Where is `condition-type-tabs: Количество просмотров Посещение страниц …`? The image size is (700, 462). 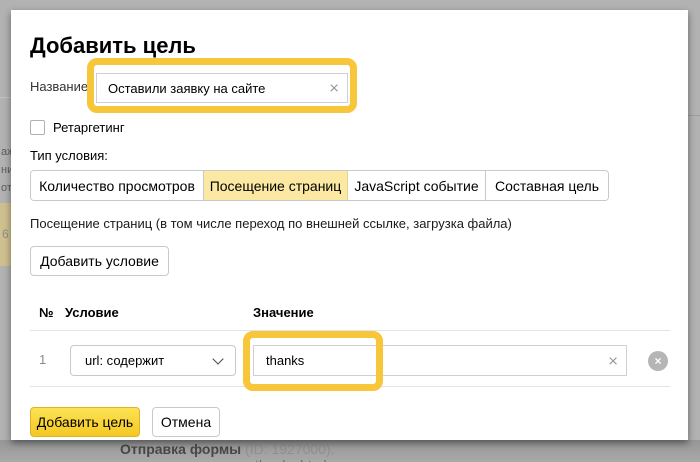 condition-type-tabs: Количество просмотров Посещение страниц … is located at coordinates (319, 185).